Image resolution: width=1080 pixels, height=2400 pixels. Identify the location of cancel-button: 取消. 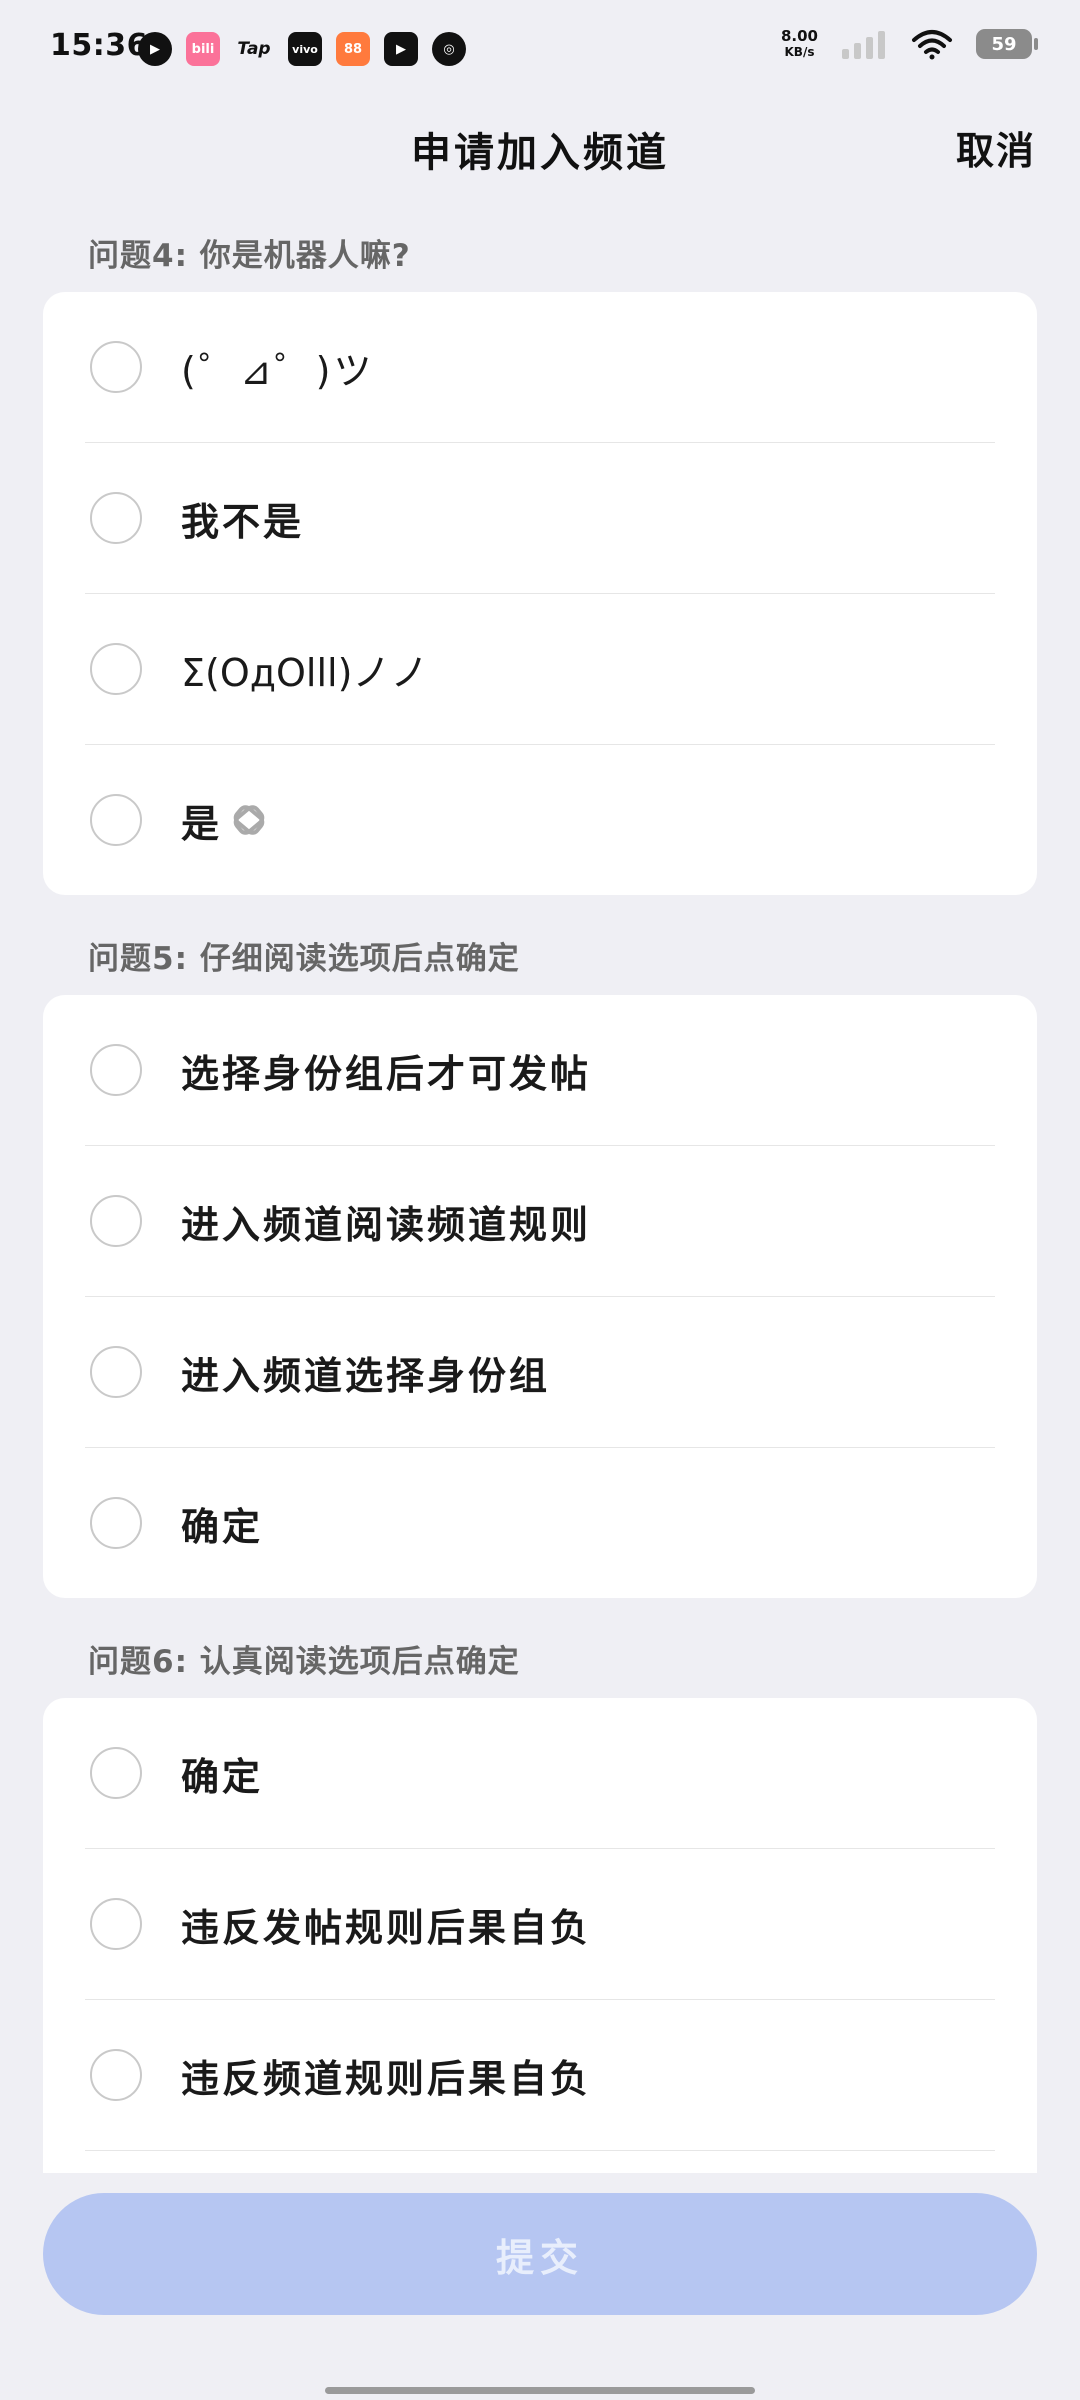
(996, 147).